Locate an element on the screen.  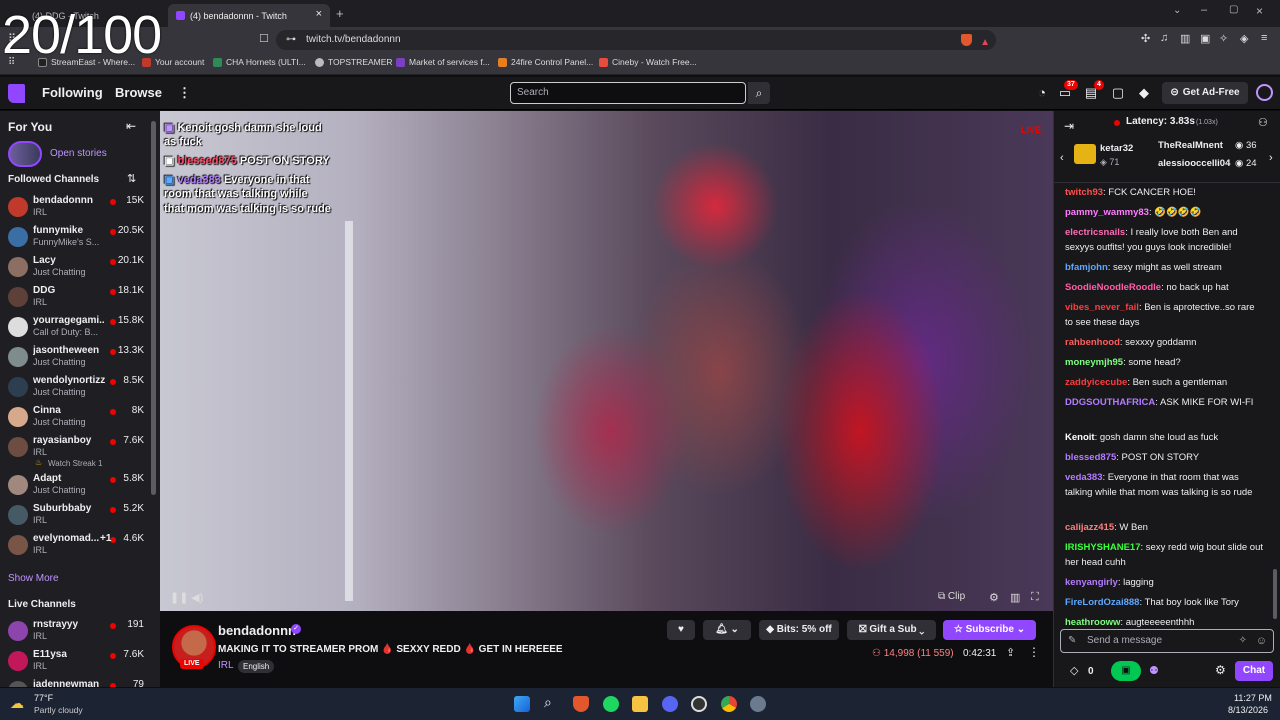
extensions-icon: ✣ is located at coordinates (1145, 38).